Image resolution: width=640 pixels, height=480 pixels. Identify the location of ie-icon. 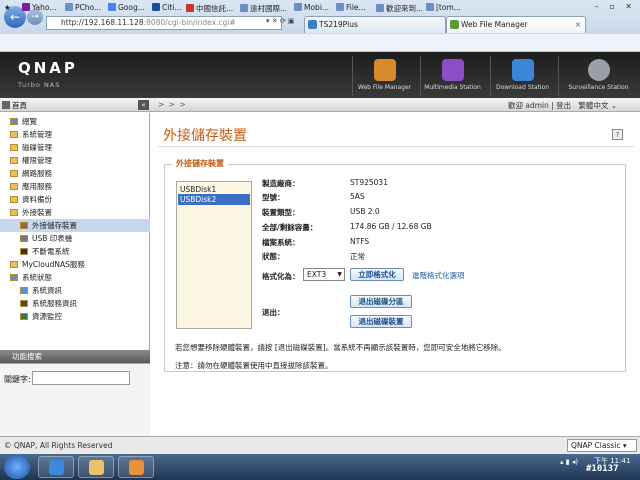
(56, 467).